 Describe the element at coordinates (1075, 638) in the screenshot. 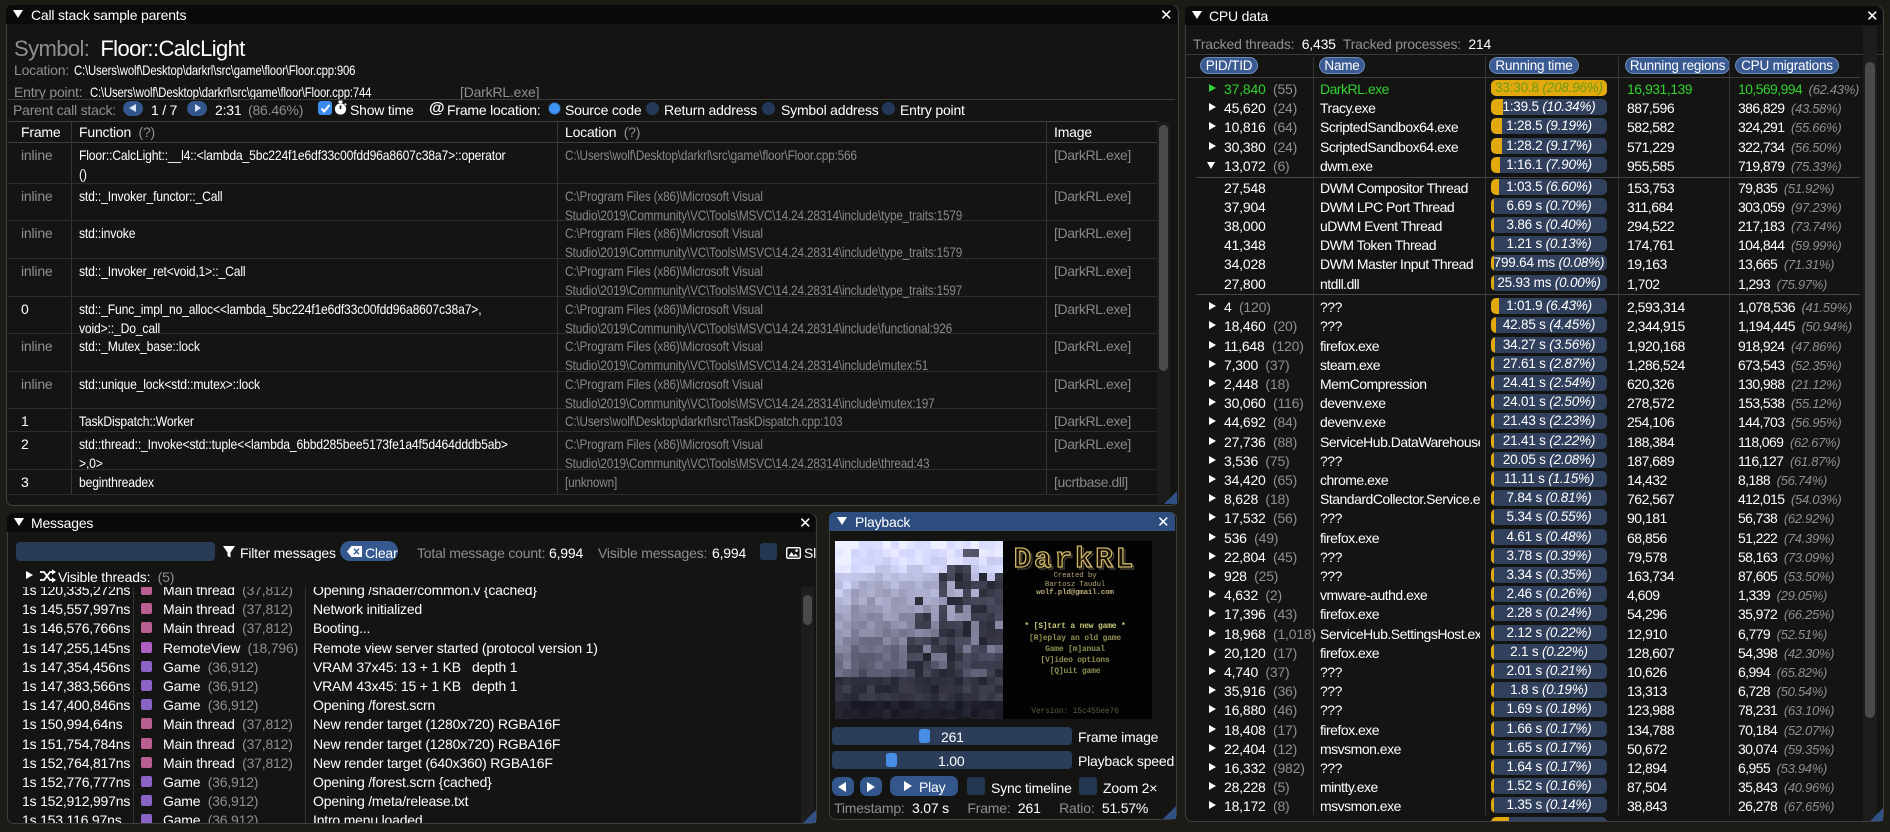

I see `svg-text: [R]eplay an old game` at that location.